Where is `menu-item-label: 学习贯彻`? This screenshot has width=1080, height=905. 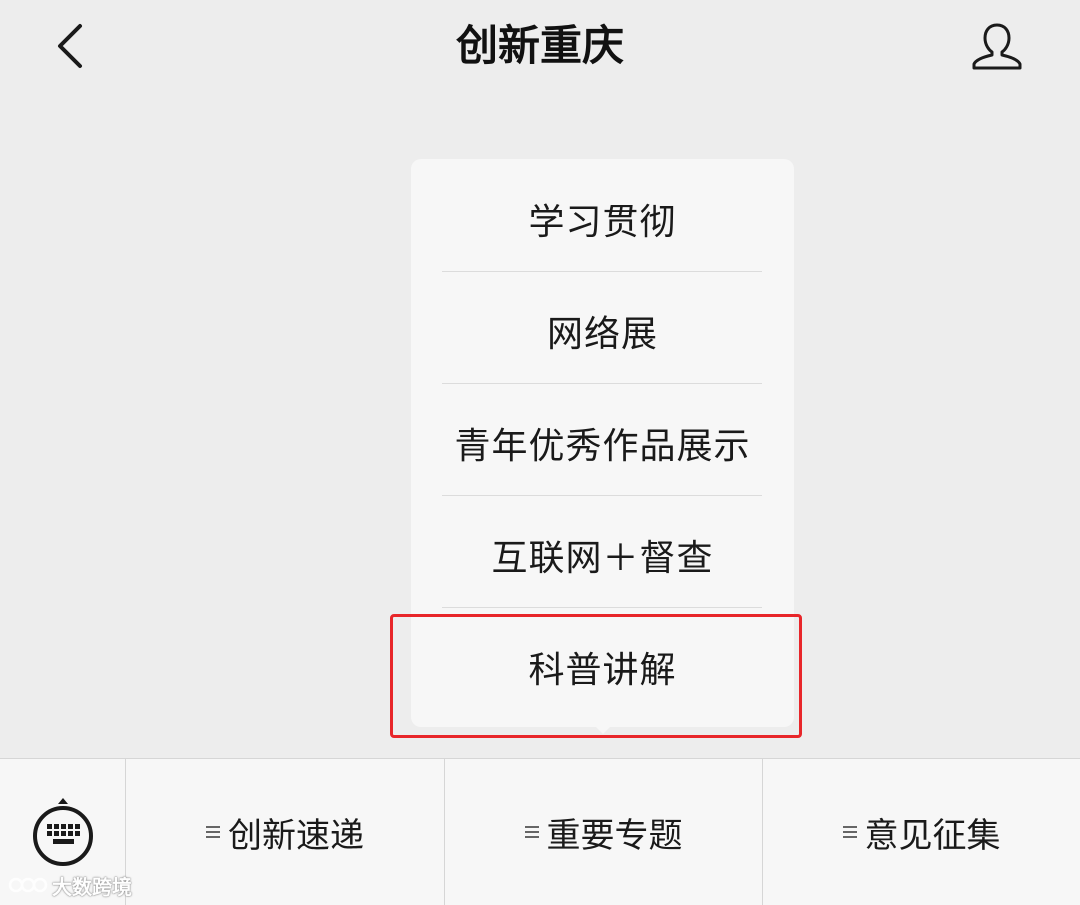 menu-item-label: 学习贯彻 is located at coordinates (602, 222).